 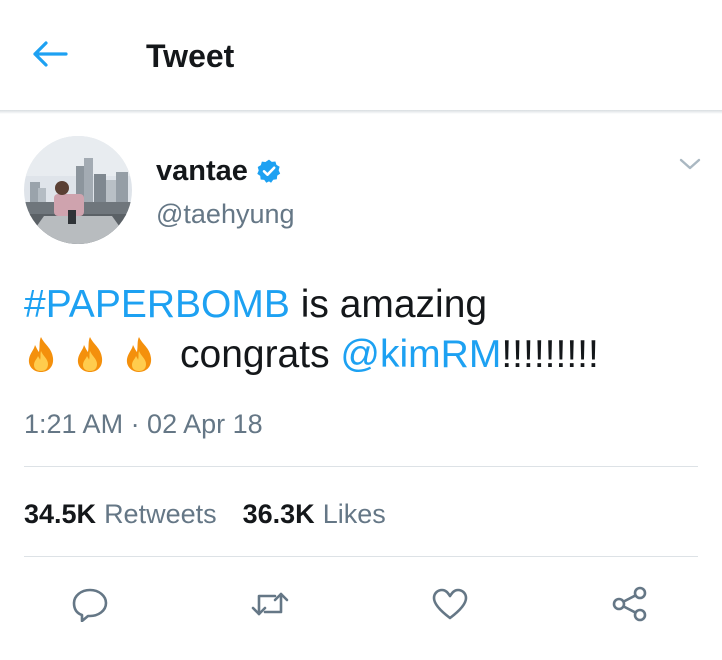 I want to click on tweet-stats: 34.5K Retweets 36.3K Likes, so click(x=205, y=514).